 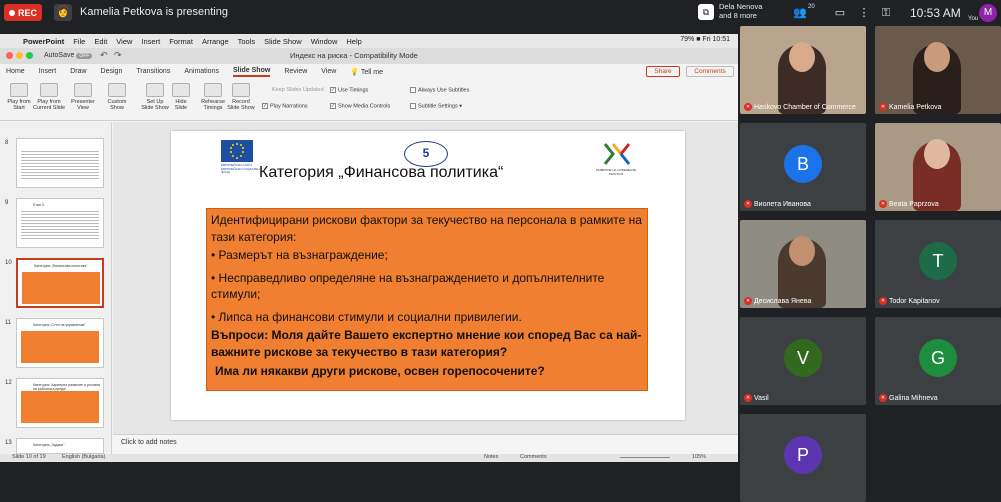 I want to click on tab-animations: Animations, so click(x=201, y=71).